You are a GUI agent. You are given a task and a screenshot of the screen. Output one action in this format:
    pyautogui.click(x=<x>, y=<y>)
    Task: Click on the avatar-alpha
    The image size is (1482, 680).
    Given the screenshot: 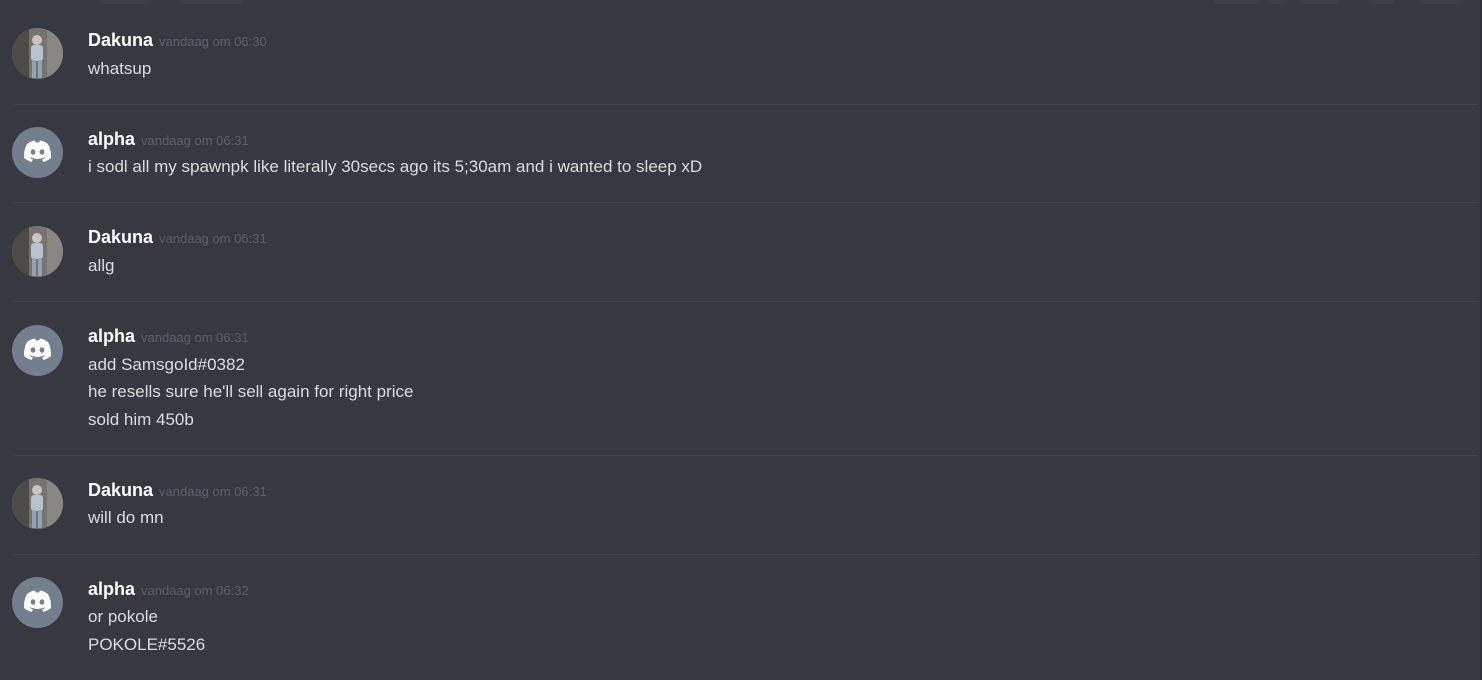 What is the action you would take?
    pyautogui.click(x=37, y=602)
    